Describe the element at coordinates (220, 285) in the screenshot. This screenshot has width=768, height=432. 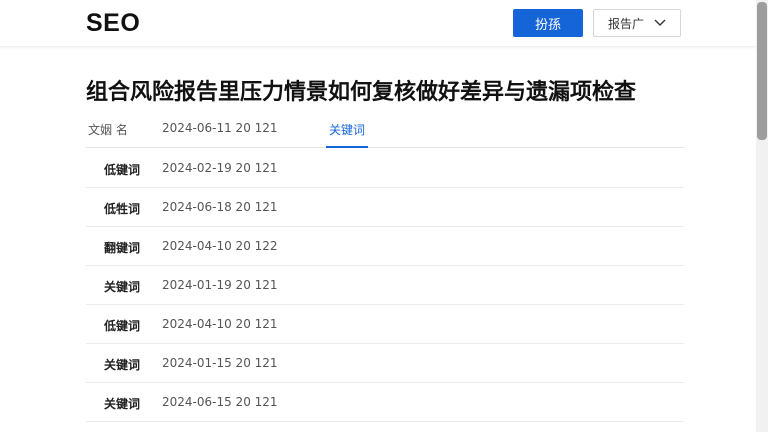
I see `date-label: 2024-01-19 20 121` at that location.